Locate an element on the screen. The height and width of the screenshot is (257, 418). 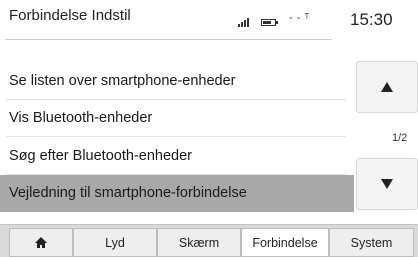
signal-strength-icon is located at coordinates (243, 22).